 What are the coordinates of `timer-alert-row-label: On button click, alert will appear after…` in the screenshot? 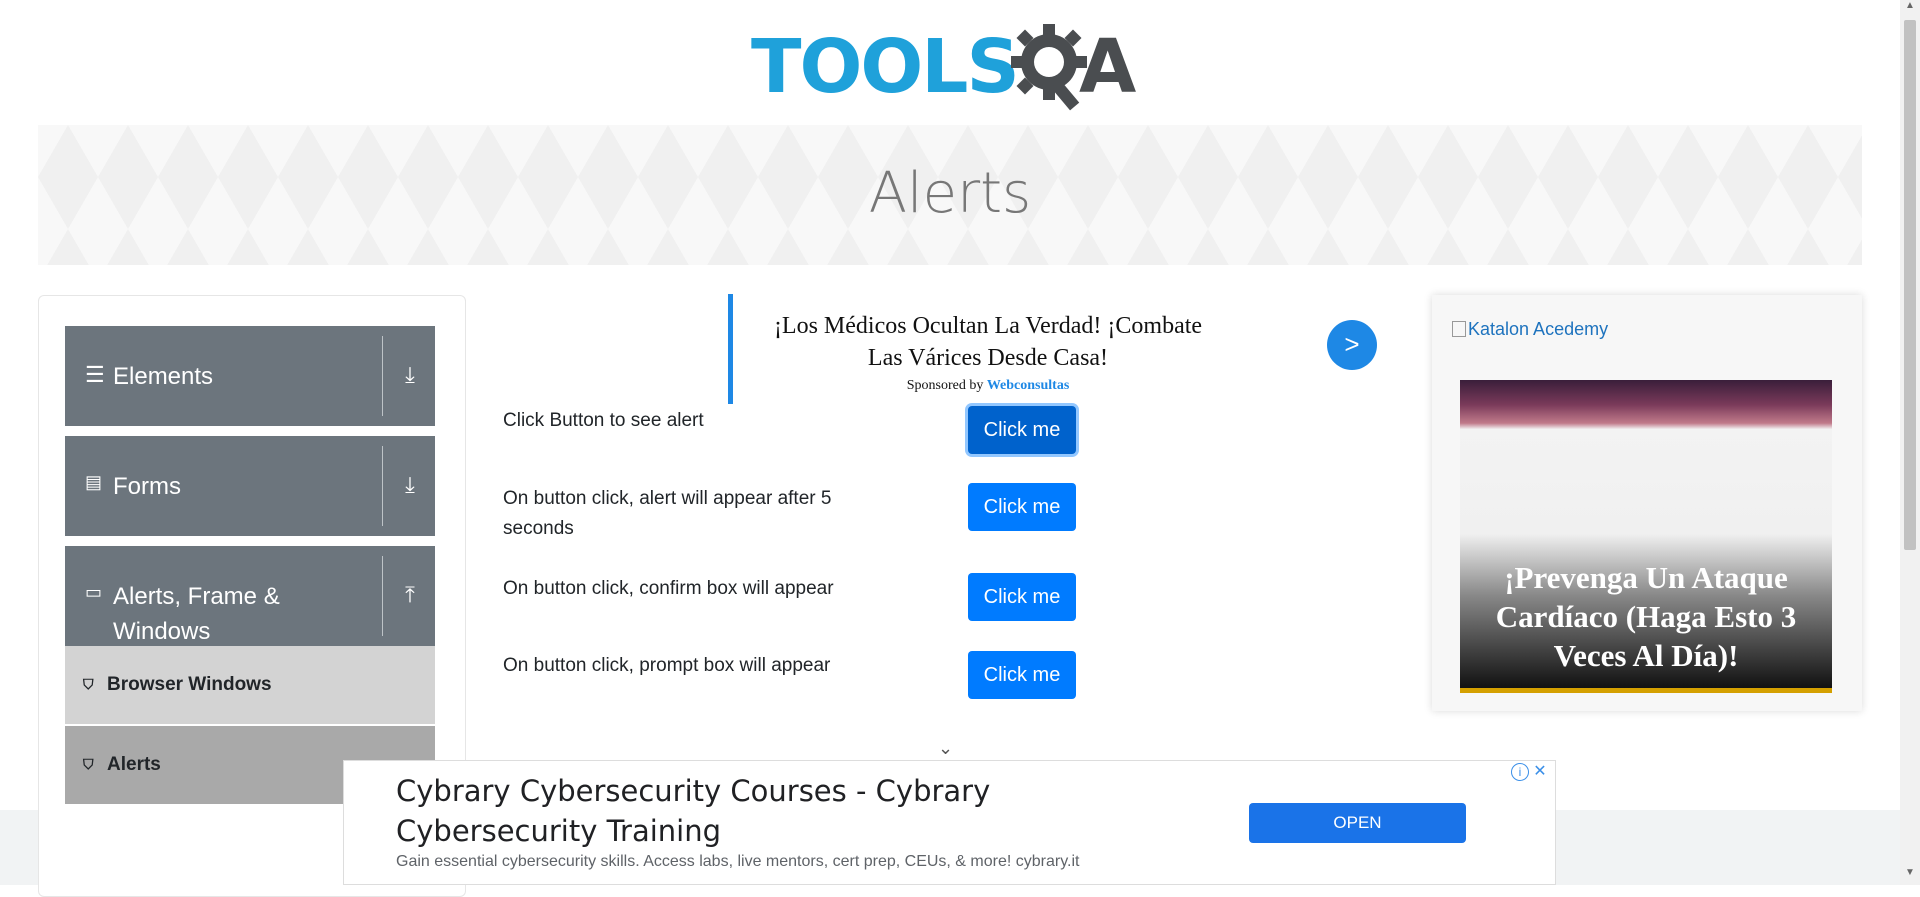 It's located at (667, 513).